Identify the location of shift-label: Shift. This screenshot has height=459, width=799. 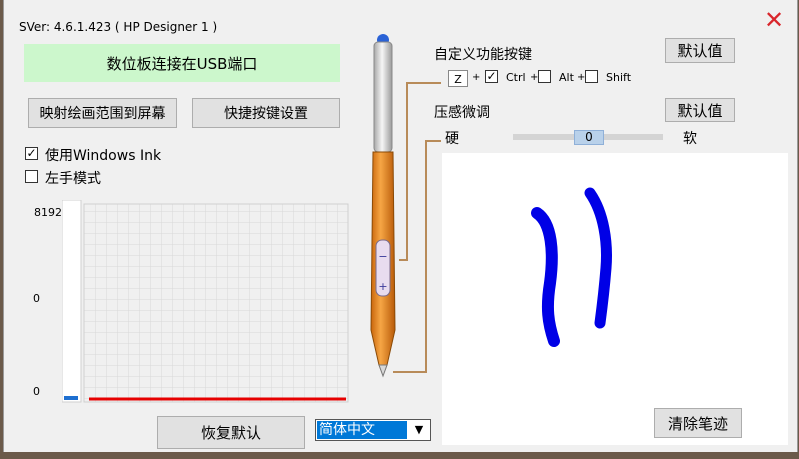
(619, 77).